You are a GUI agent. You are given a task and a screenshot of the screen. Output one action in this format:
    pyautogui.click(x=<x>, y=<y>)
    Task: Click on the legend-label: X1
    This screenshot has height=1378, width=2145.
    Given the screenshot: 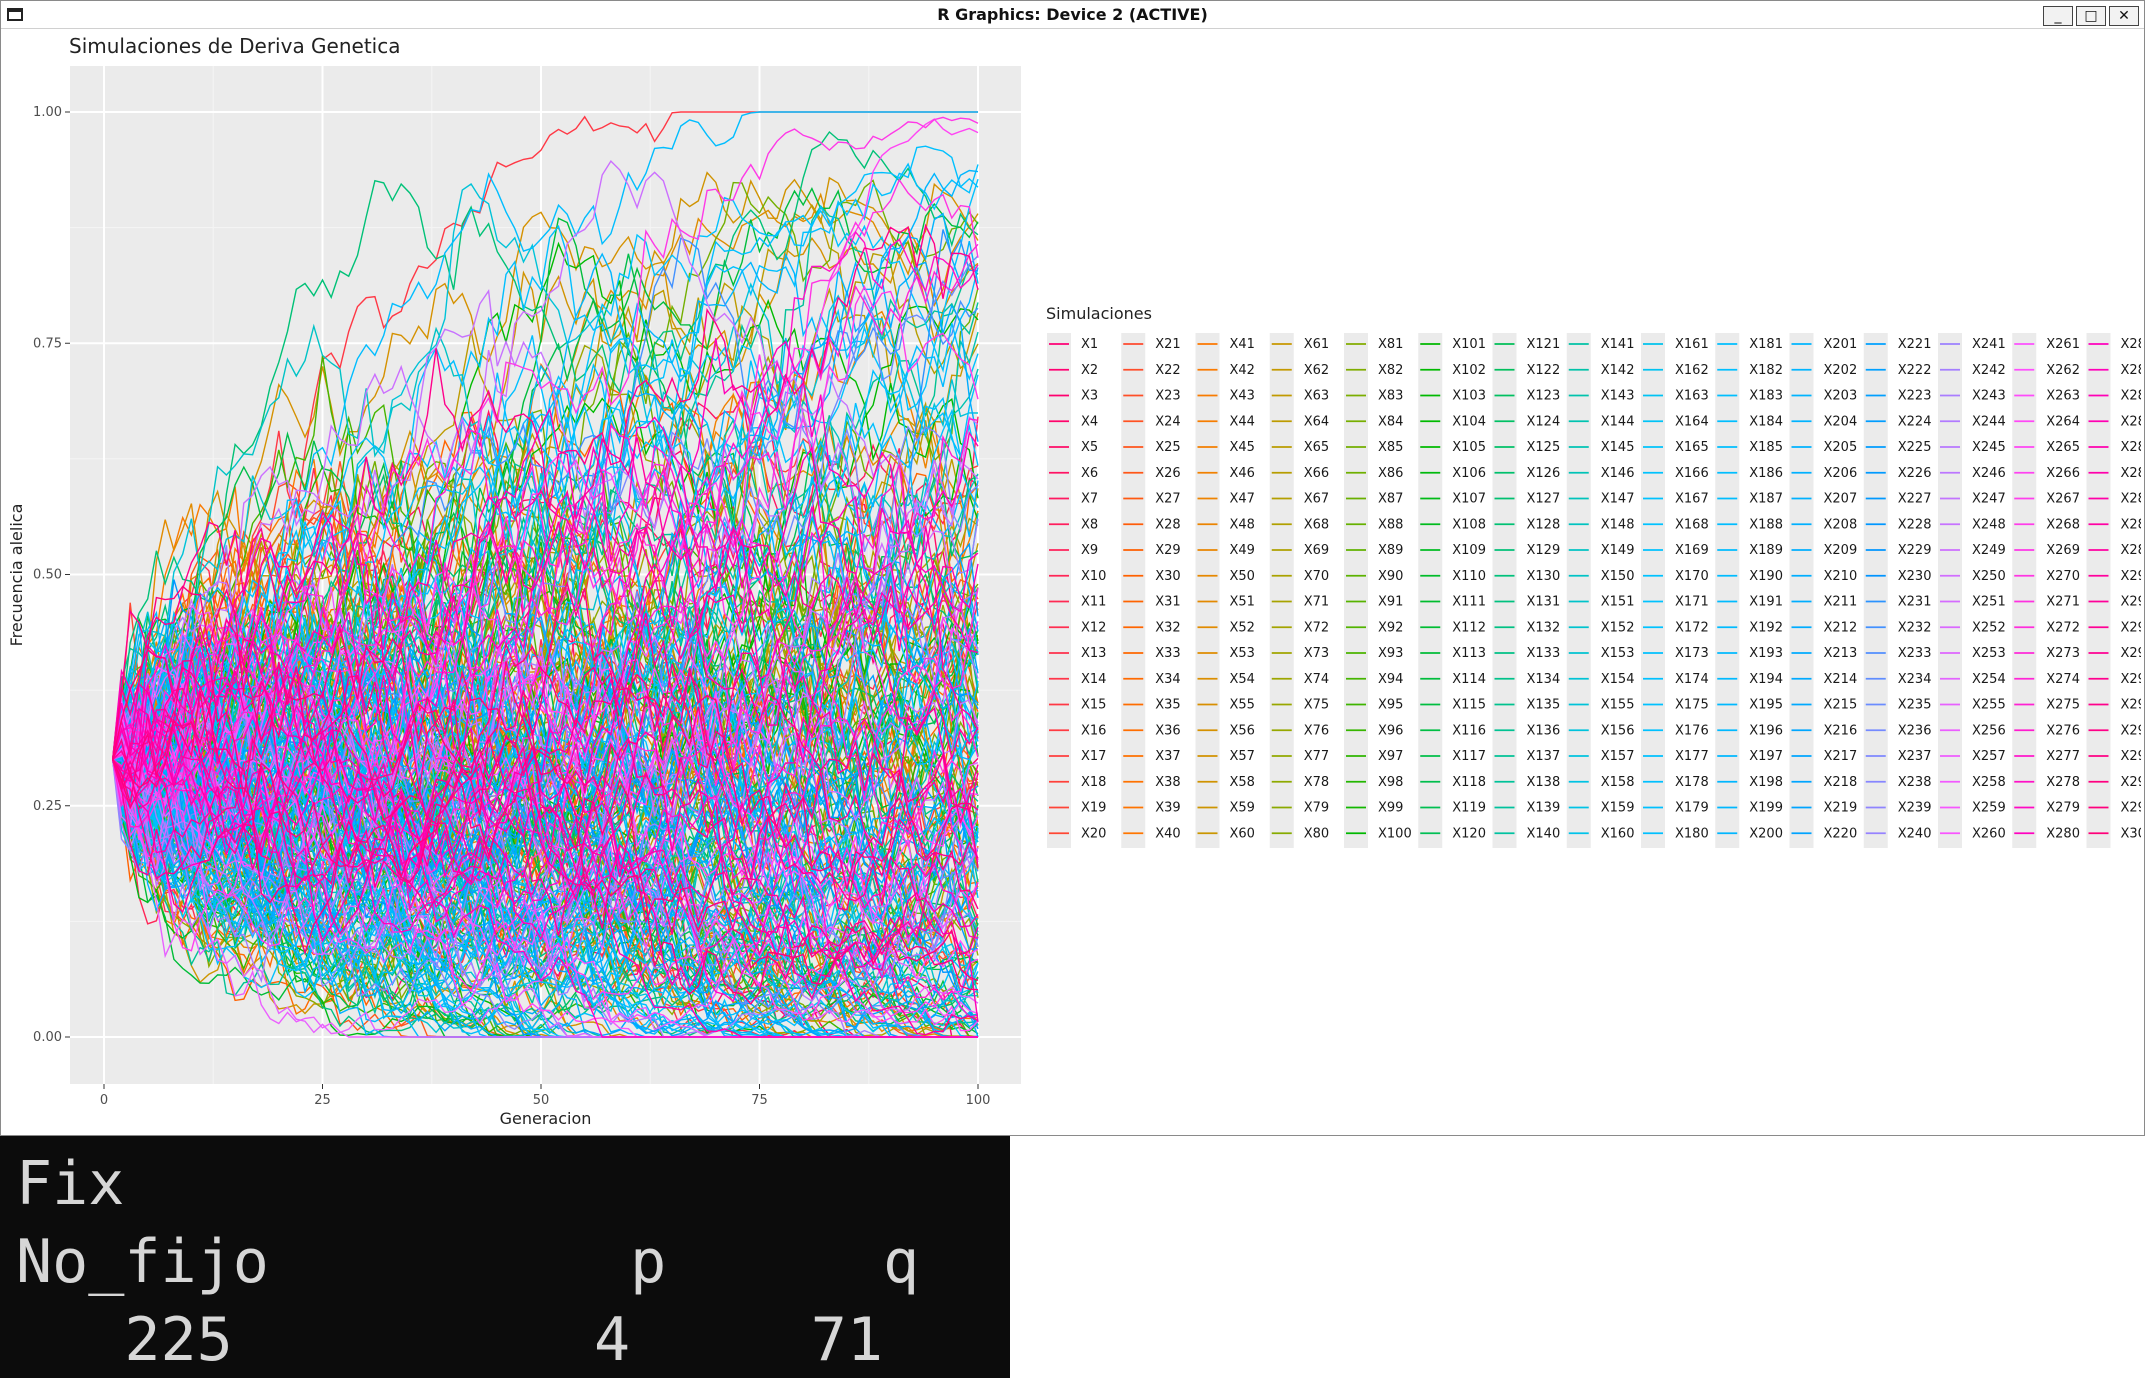 What is the action you would take?
    pyautogui.click(x=1089, y=344)
    